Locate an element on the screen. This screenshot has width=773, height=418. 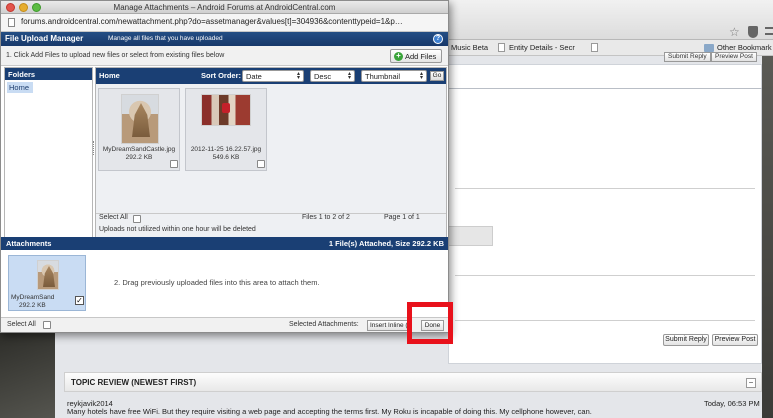
select-all-checkbox is located at coordinates (137, 219).